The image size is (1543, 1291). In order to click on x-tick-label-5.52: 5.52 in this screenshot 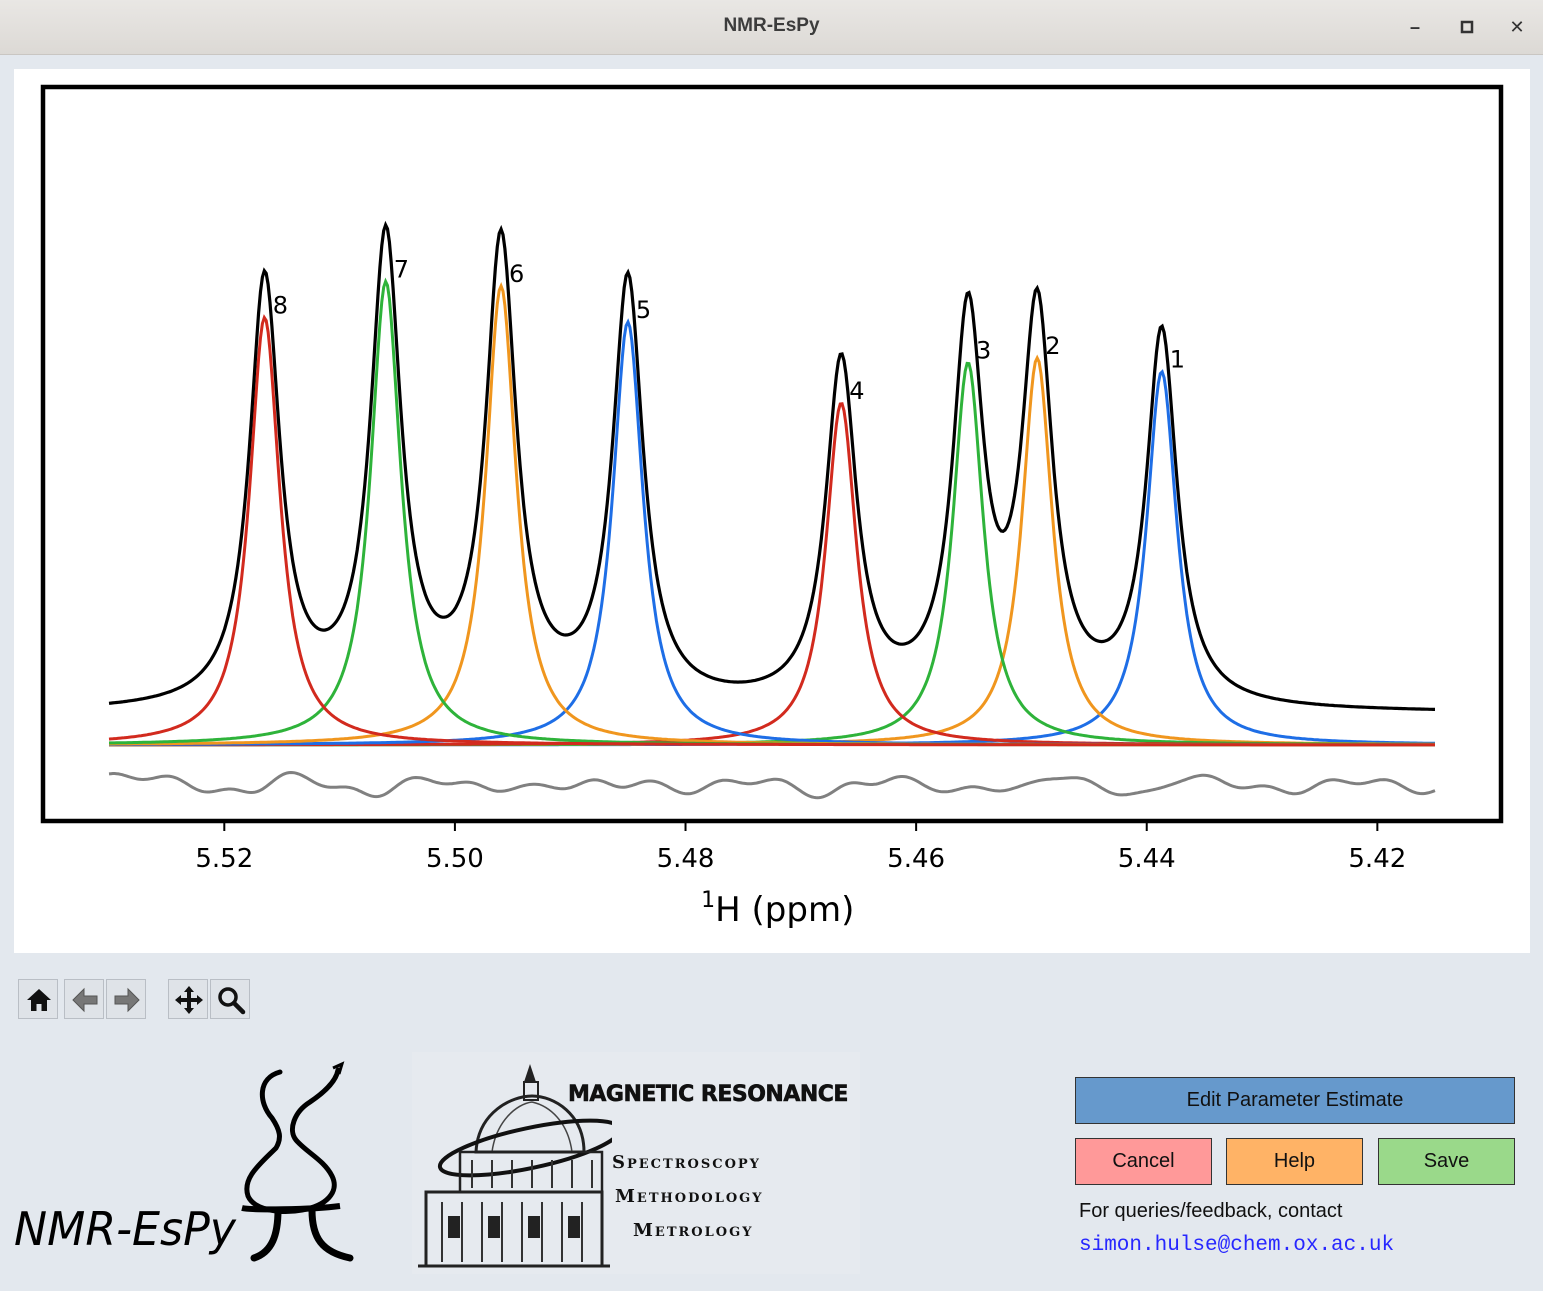, I will do `click(224, 859)`.